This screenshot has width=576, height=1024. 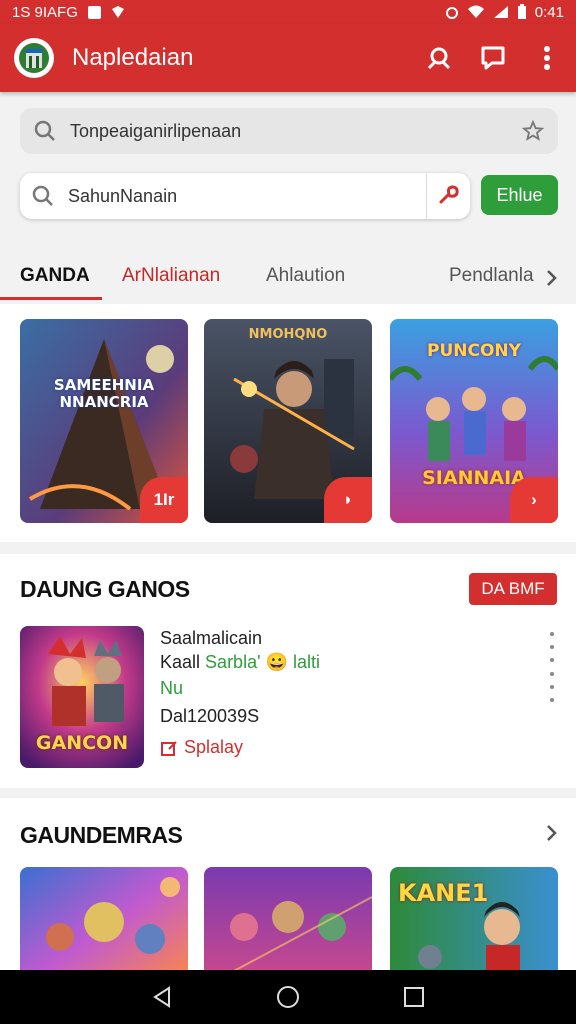 I want to click on more-button, so click(x=547, y=58).